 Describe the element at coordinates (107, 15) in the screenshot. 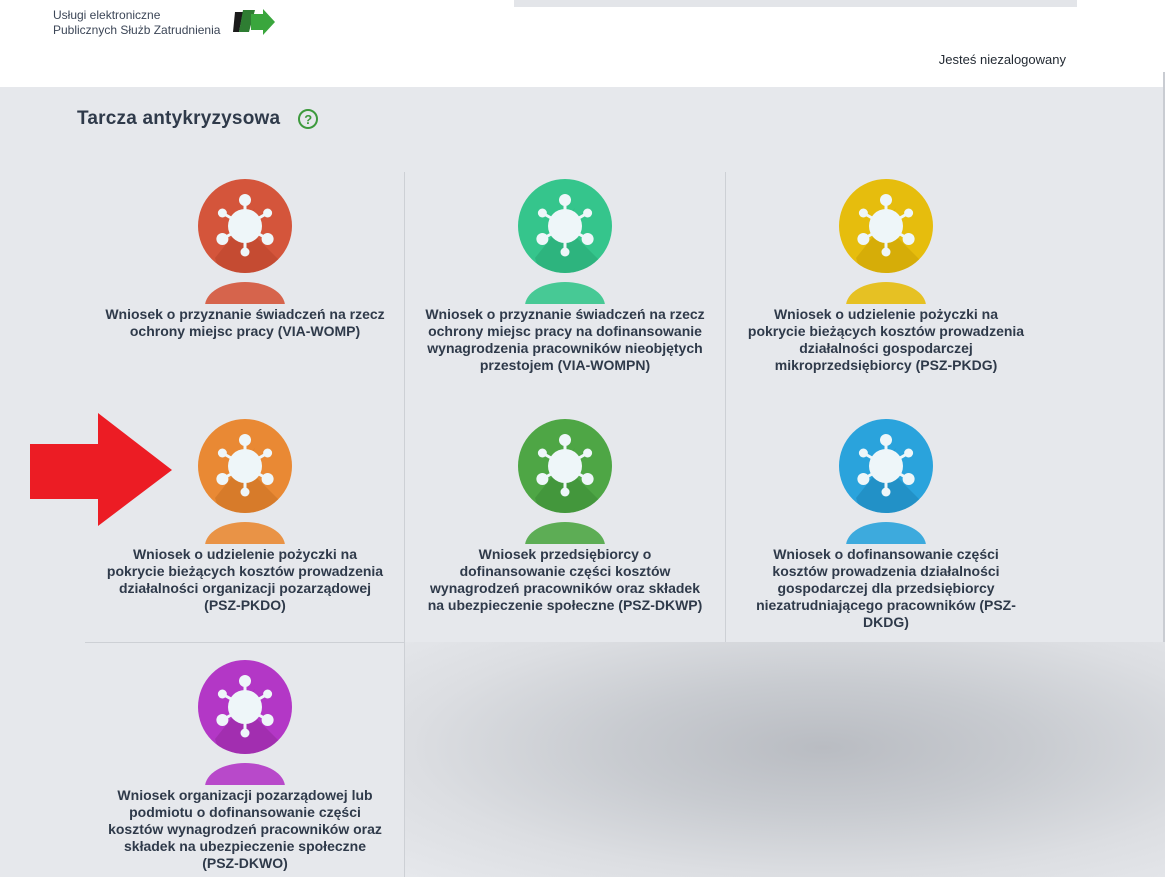

I see `logo-line-1: Usługi elektroniczne` at that location.